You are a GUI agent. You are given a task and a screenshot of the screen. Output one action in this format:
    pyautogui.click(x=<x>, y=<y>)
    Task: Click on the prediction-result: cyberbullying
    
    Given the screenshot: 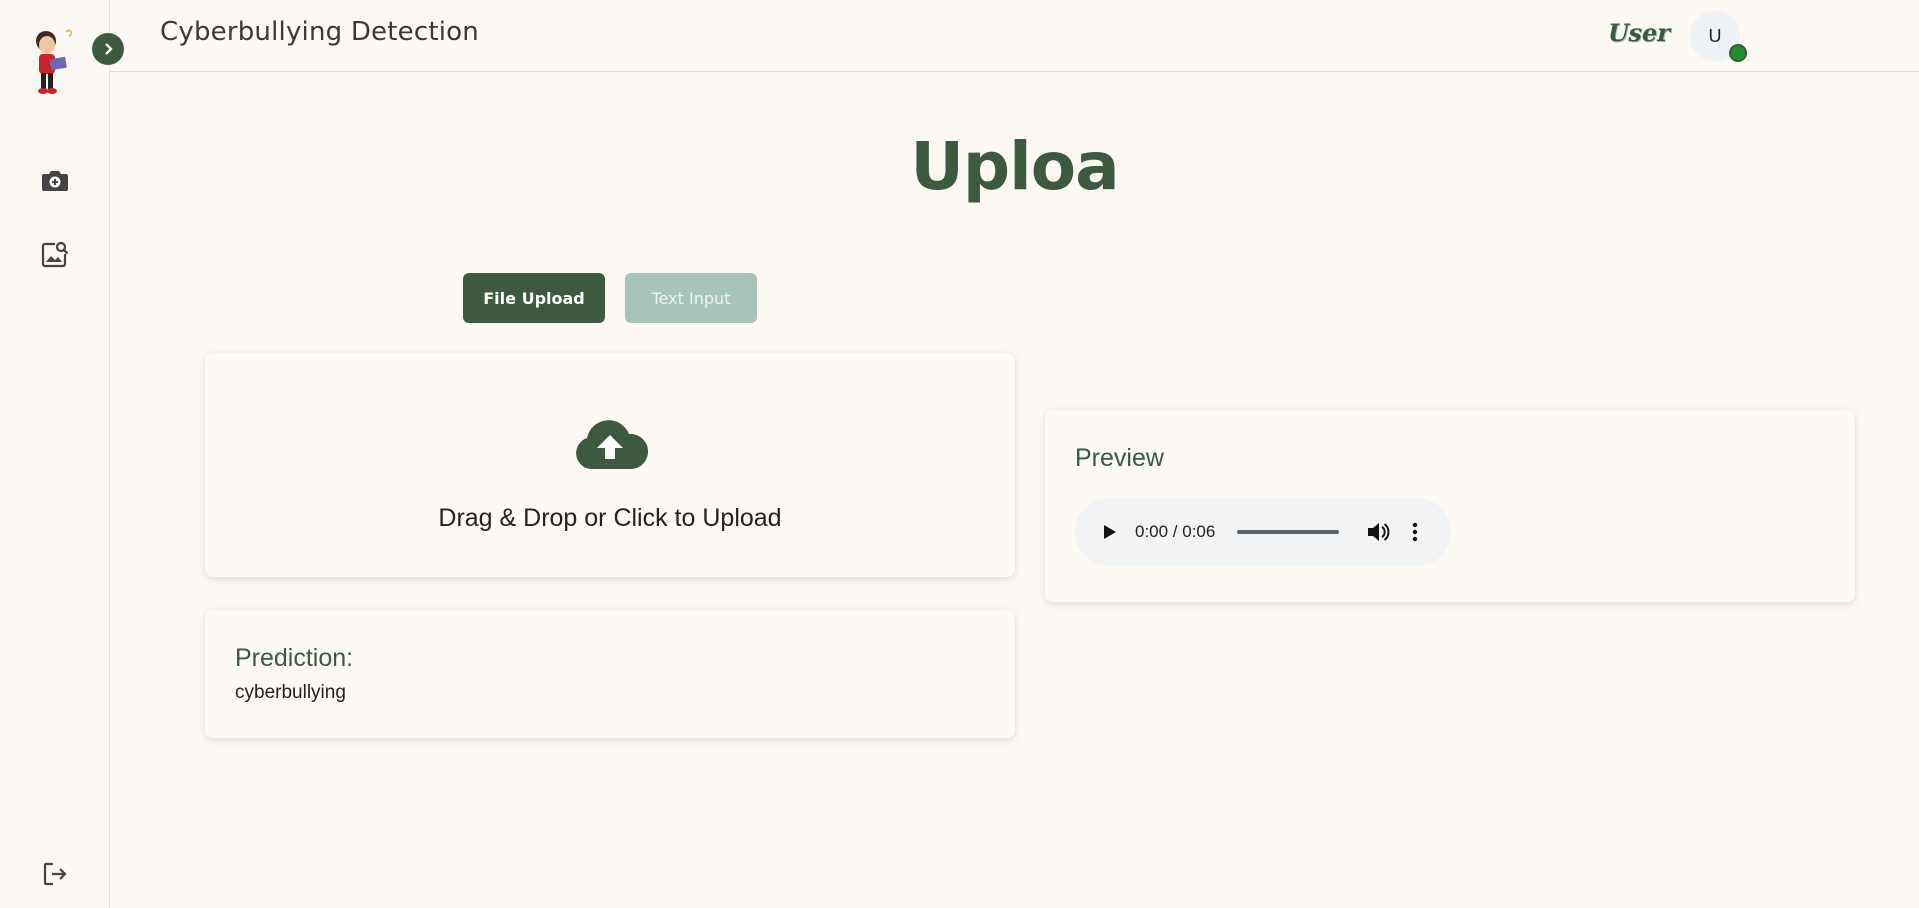 What is the action you would take?
    pyautogui.click(x=290, y=692)
    